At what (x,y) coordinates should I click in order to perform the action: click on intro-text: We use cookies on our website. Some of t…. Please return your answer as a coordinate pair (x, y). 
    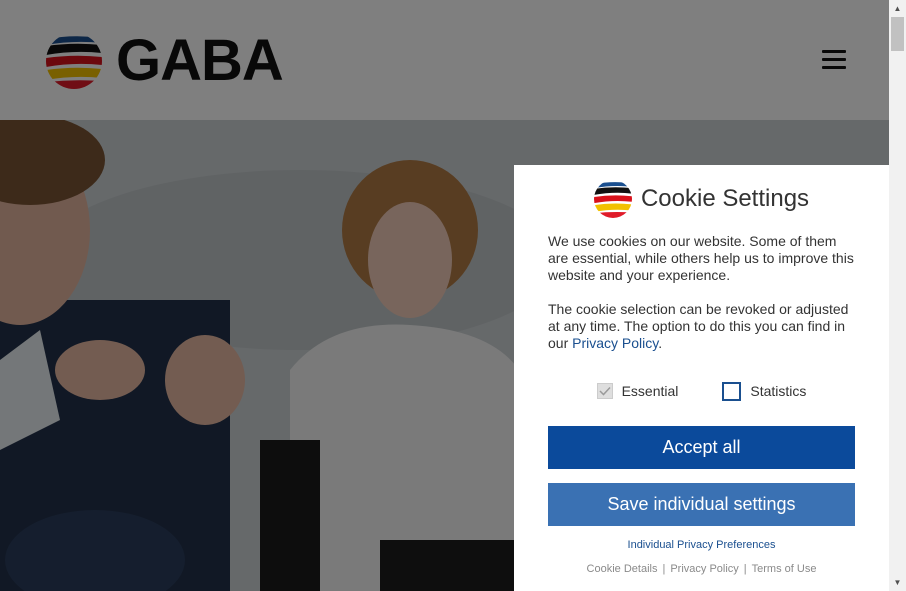
    Looking at the image, I should click on (701, 258).